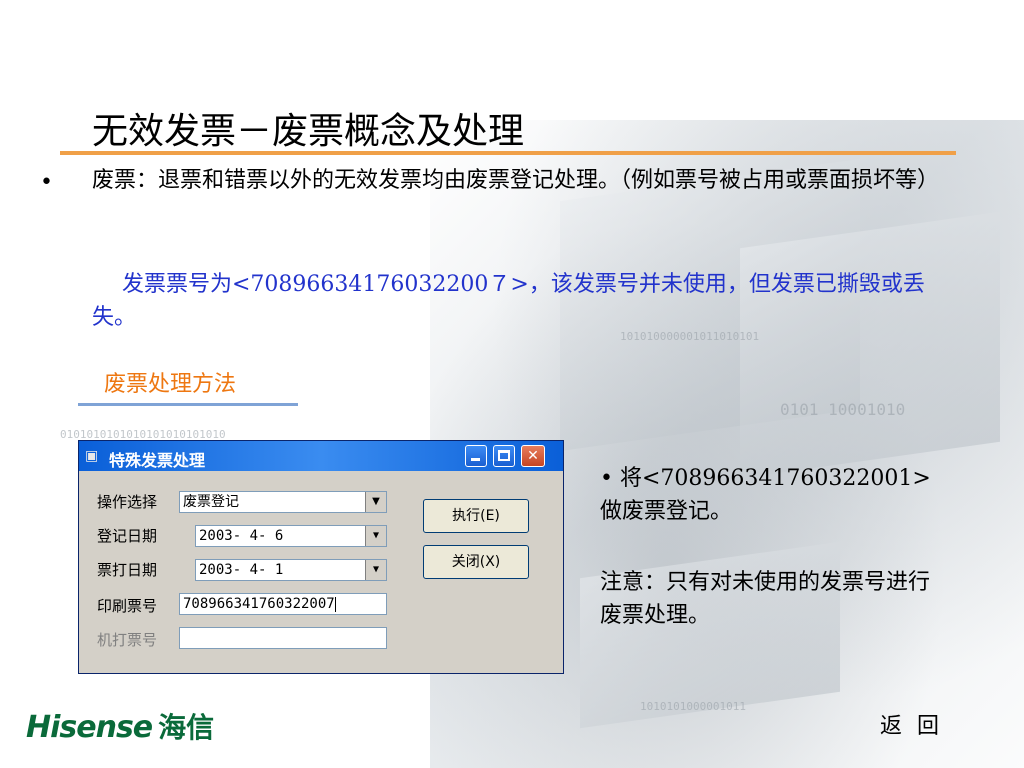 This screenshot has height=768, width=1024. What do you see at coordinates (127, 536) in the screenshot?
I see `register-date-label: 登记日期` at bounding box center [127, 536].